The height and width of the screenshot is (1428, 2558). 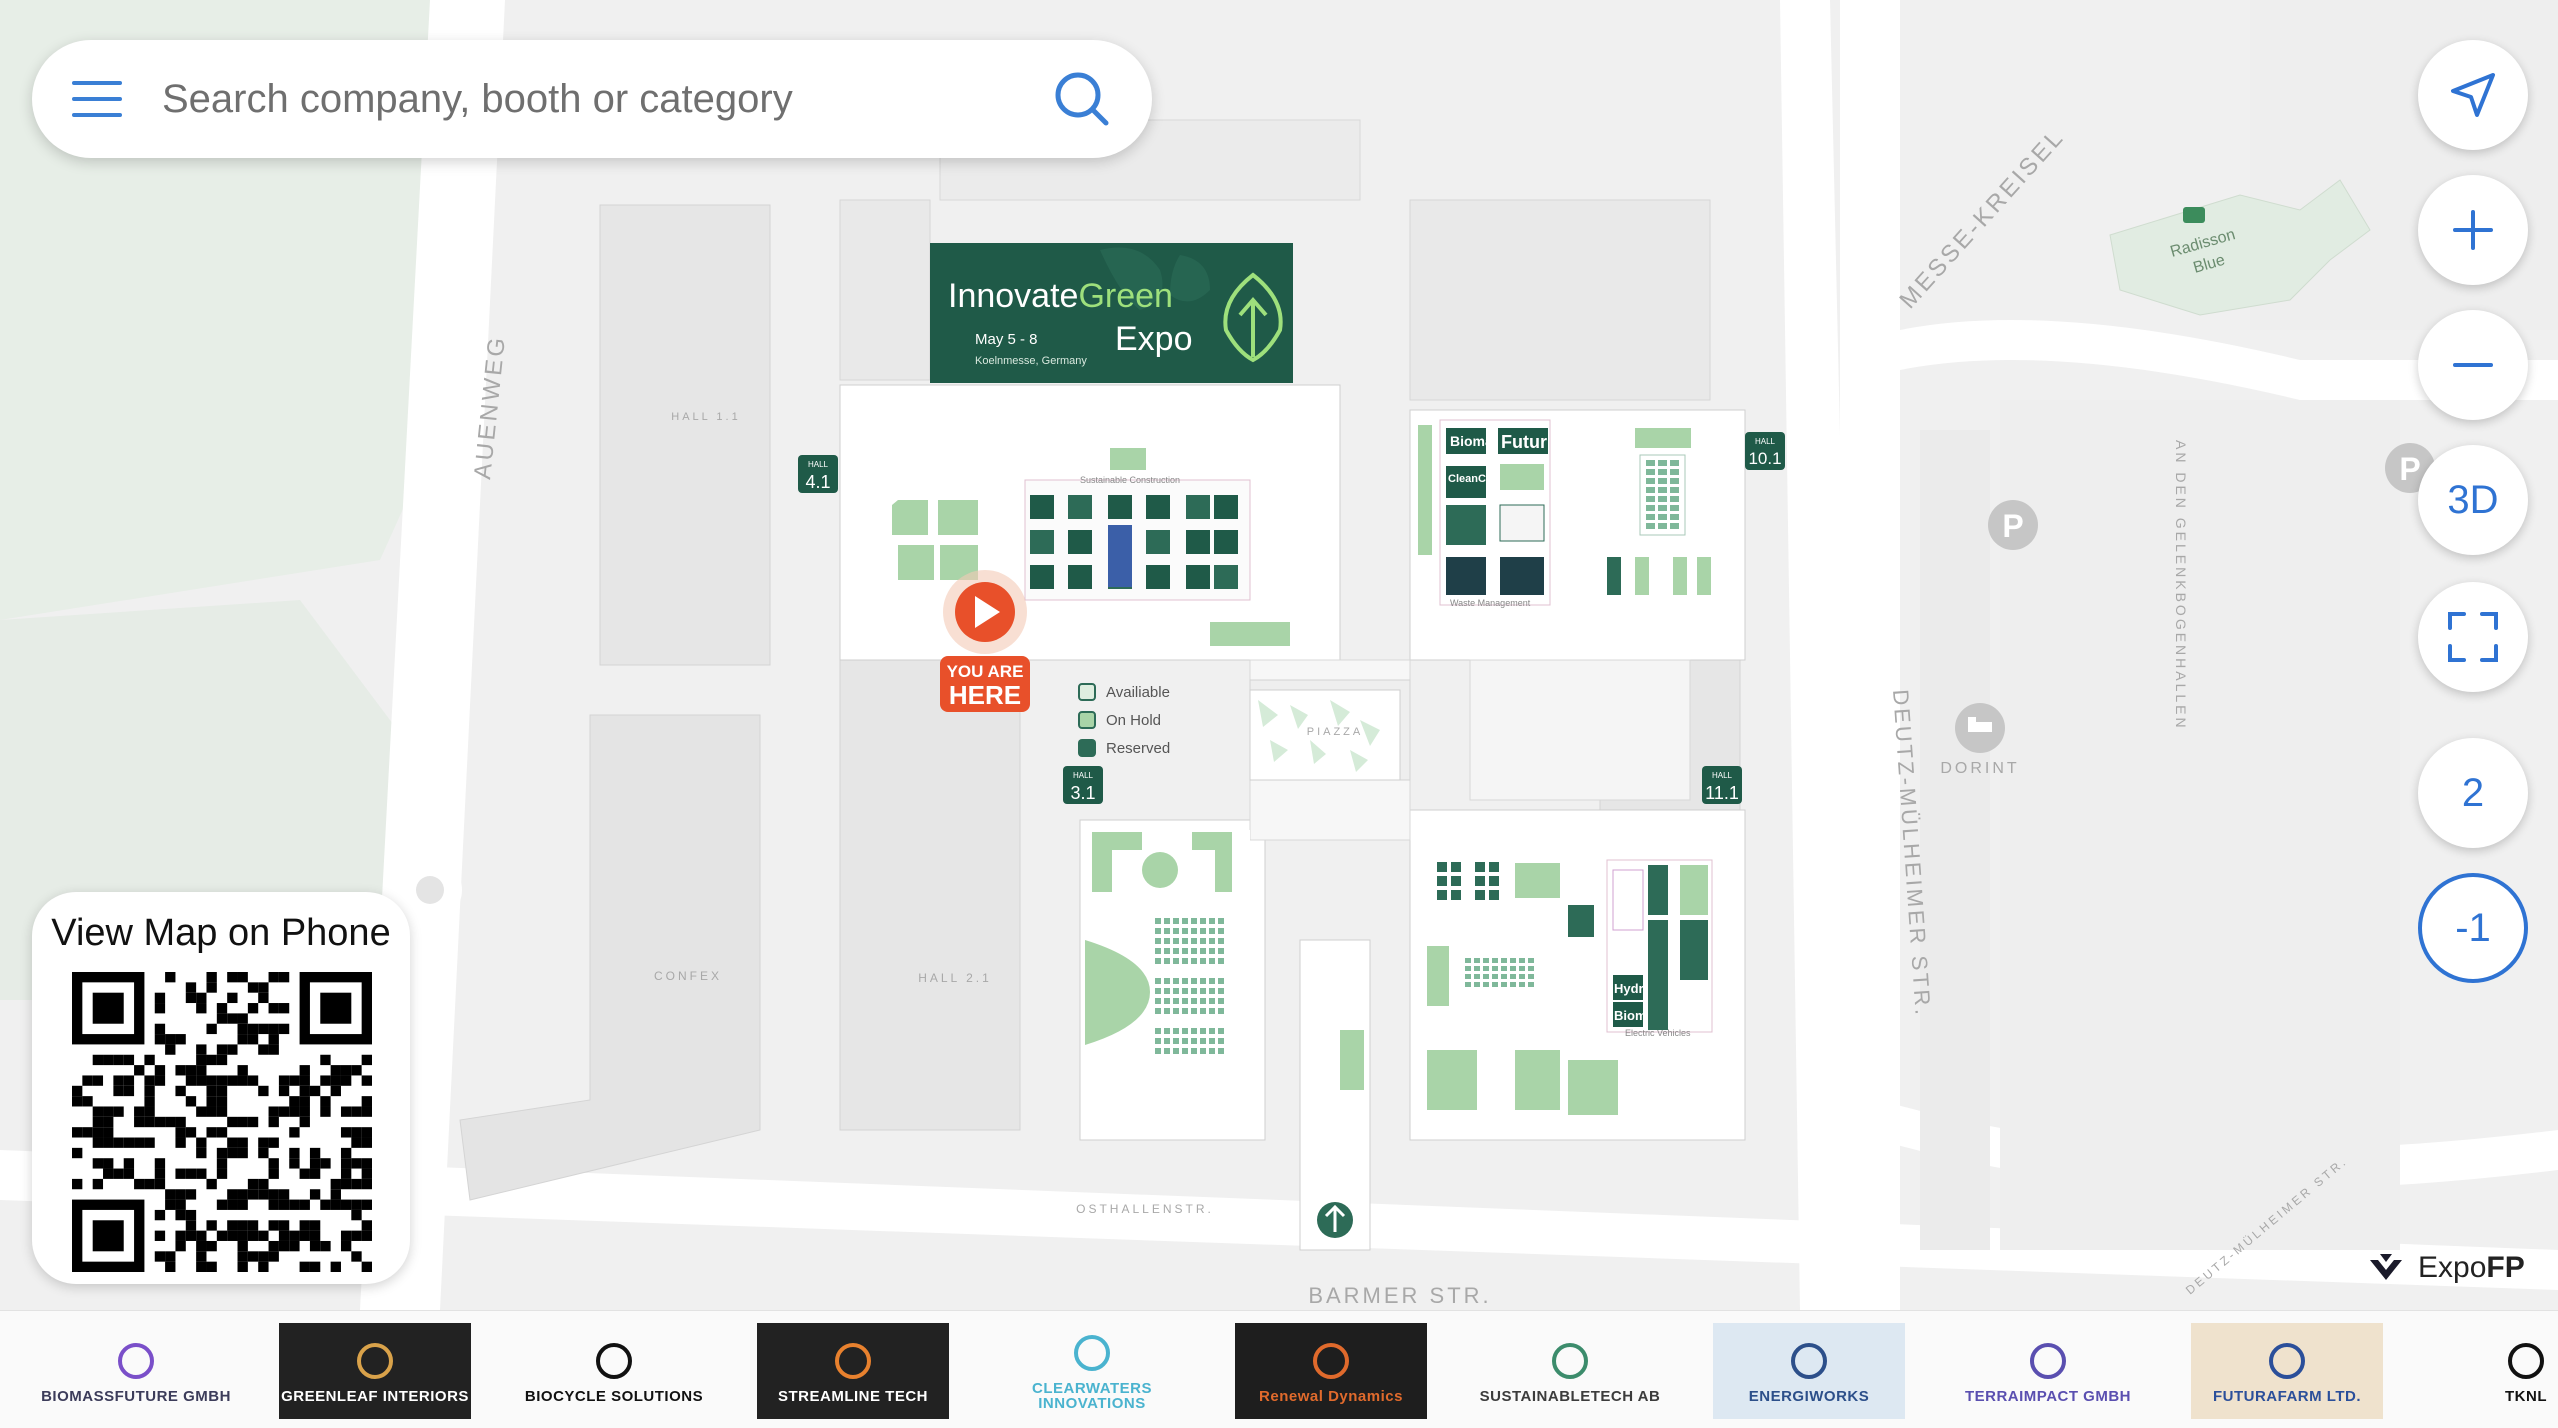 I want to click on view-3d-button: 3D, so click(x=2473, y=500).